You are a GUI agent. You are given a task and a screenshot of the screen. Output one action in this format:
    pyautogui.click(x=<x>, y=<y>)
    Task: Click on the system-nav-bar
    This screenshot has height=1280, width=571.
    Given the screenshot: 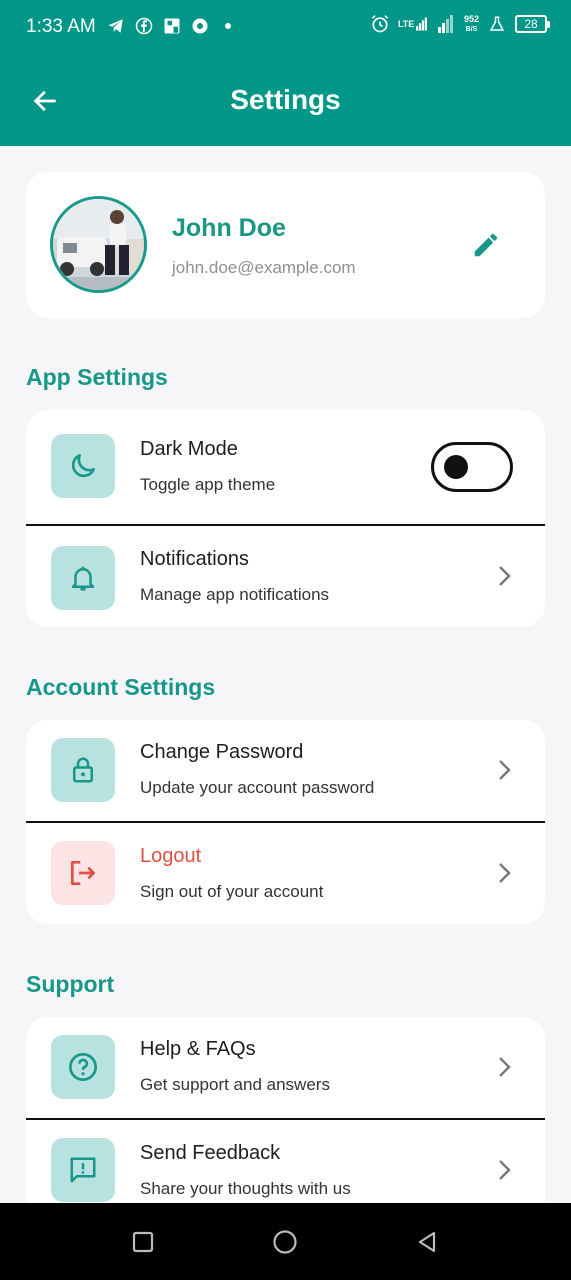 What is the action you would take?
    pyautogui.click(x=285, y=1241)
    